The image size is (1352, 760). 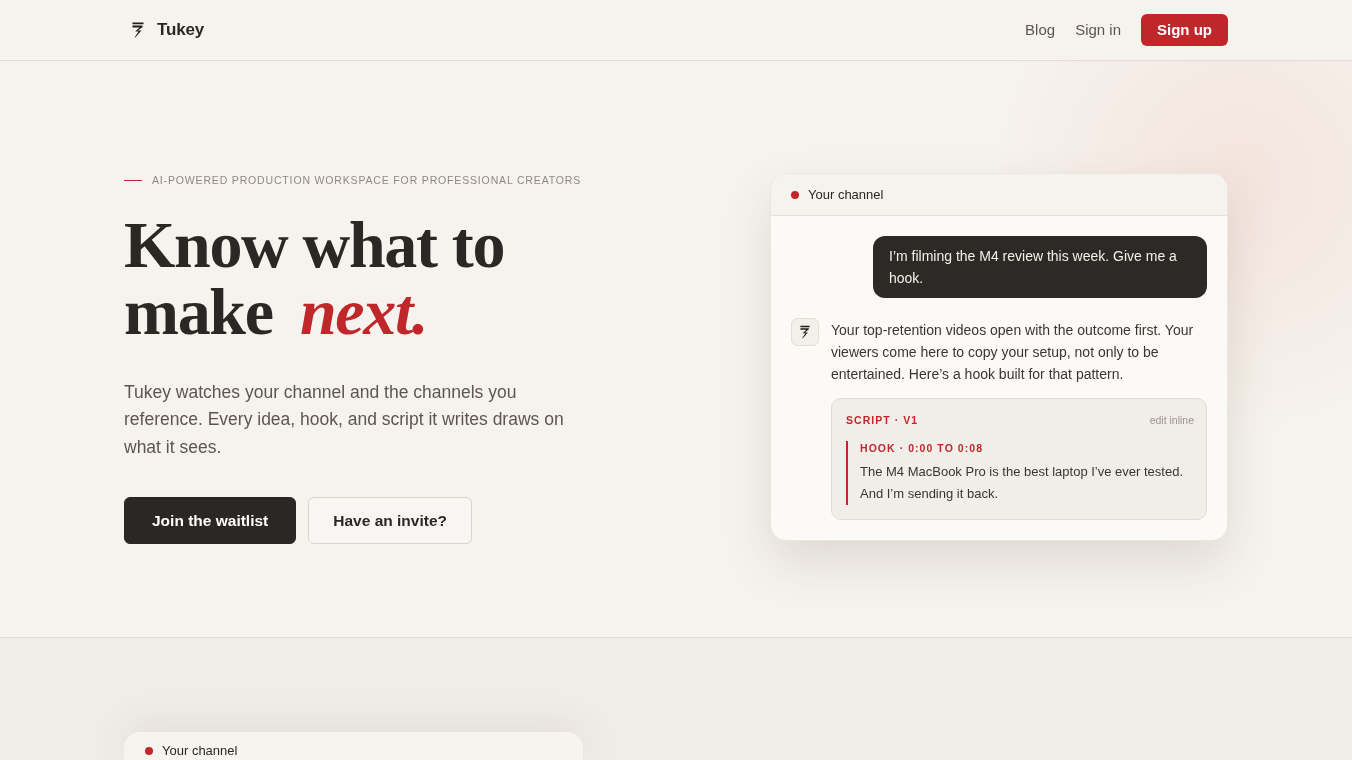 What do you see at coordinates (1022, 482) in the screenshot?
I see `hook-text: The M4 MacBook Pro is the best laptop I’ve ever tested. And I’m sending it back.` at bounding box center [1022, 482].